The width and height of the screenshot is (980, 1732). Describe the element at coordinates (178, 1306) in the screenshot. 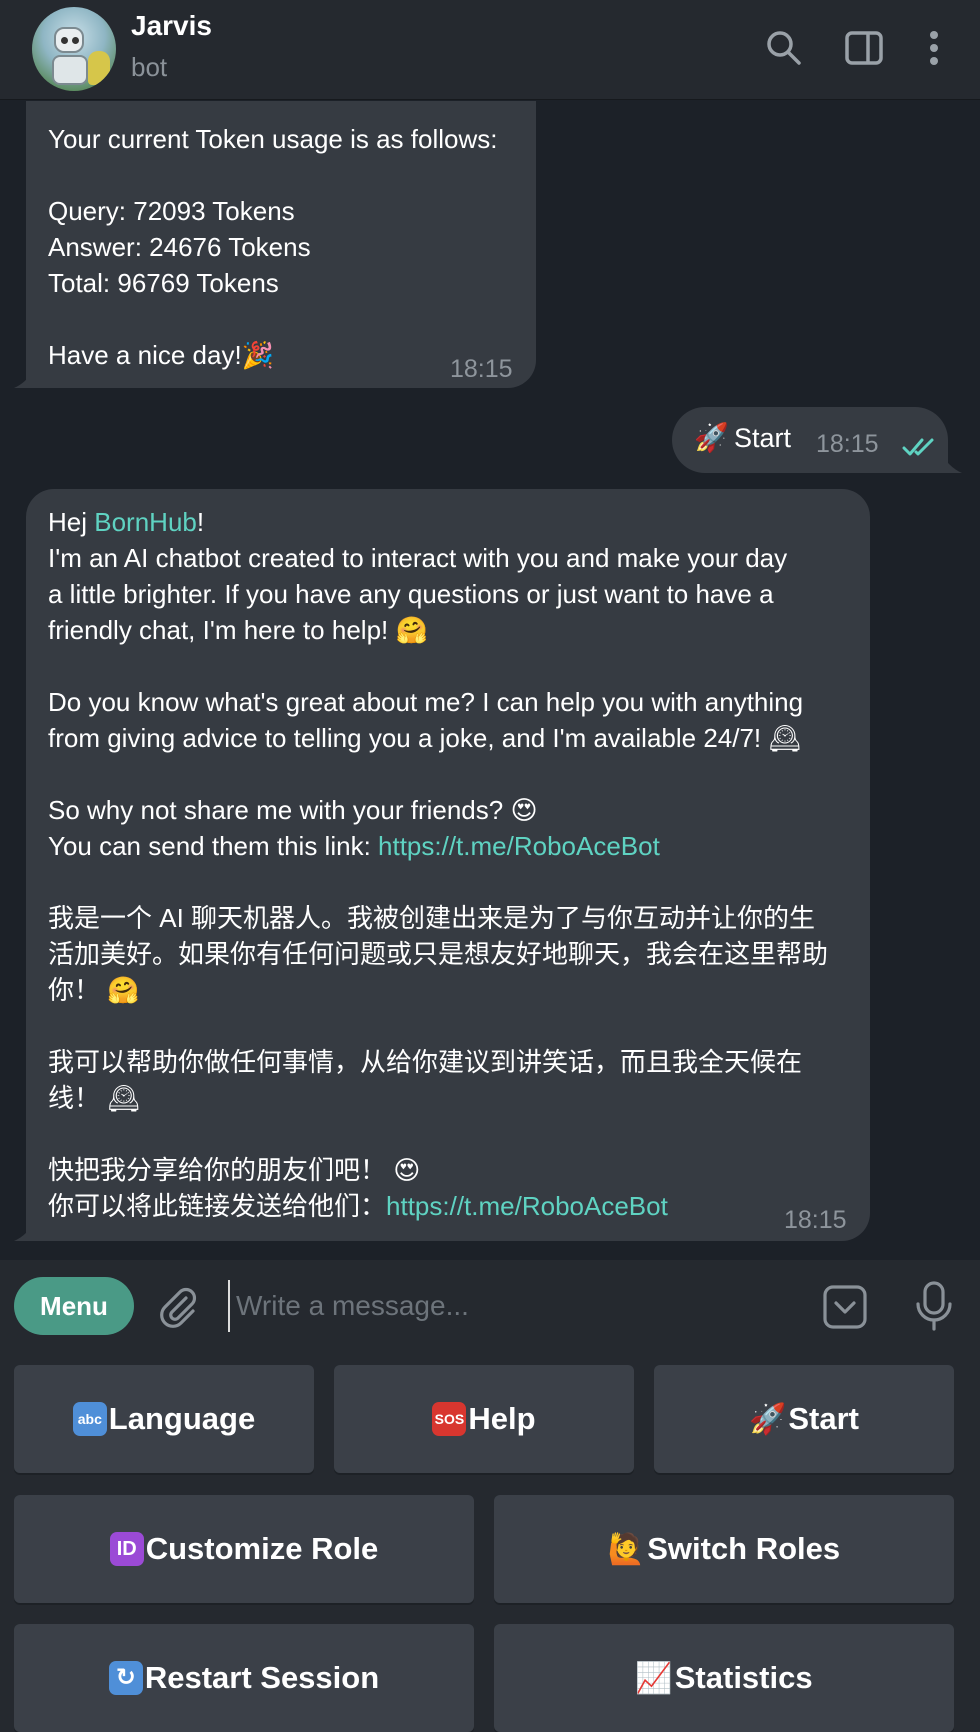

I see `paperclip-icon` at that location.